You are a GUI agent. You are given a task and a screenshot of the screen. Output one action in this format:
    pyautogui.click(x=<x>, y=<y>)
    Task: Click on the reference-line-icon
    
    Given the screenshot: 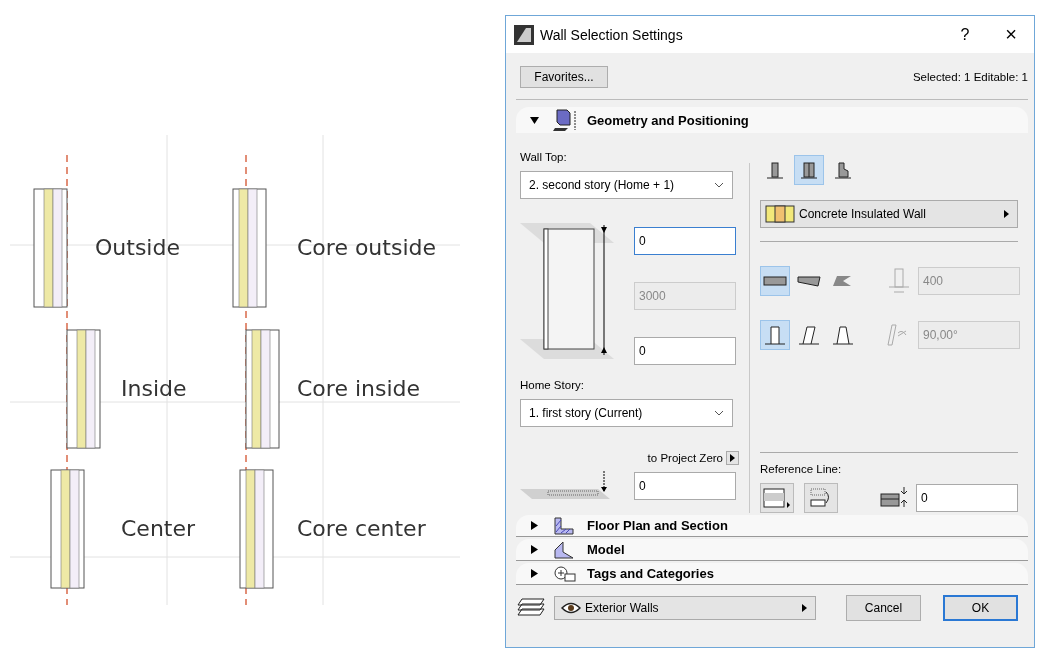 What is the action you would take?
    pyautogui.click(x=777, y=498)
    